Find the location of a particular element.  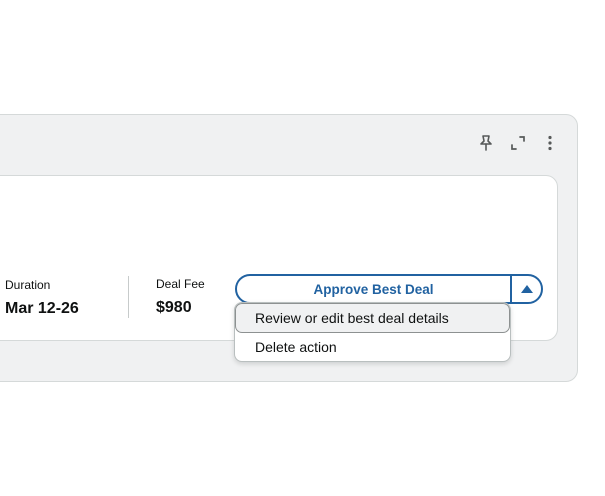

menu-item-review-edit: Review or edit best deal details is located at coordinates (372, 318).